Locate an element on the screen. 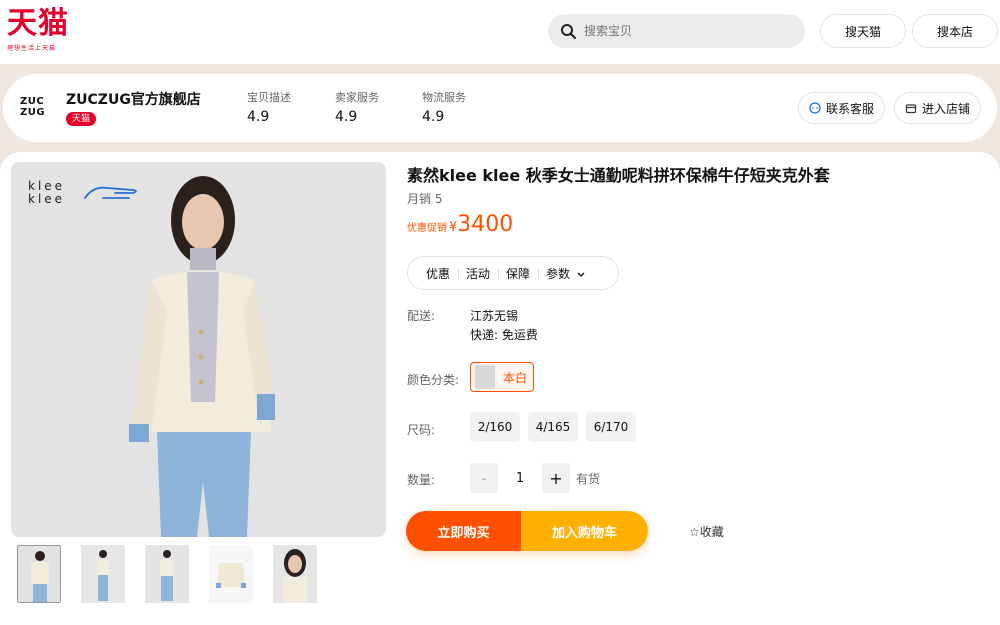 The width and height of the screenshot is (1000, 625). tmall-badge: 天猫 is located at coordinates (81, 119).